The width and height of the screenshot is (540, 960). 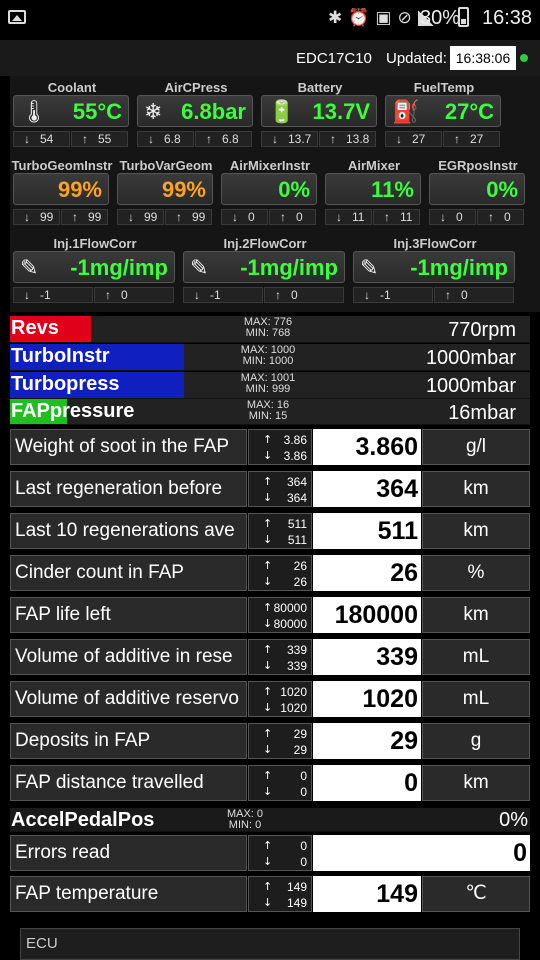 I want to click on param-minmax: ↑ 364 ↓ 364, so click(x=280, y=489).